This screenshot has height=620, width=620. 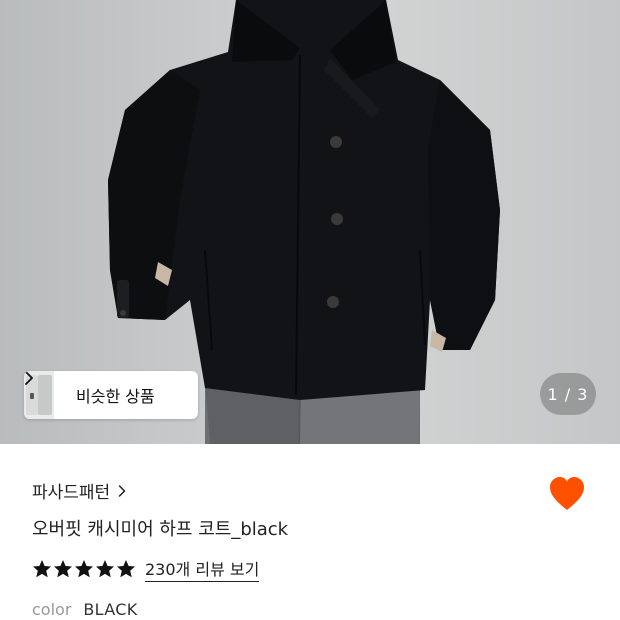 I want to click on option-value: BLACK, so click(x=110, y=609).